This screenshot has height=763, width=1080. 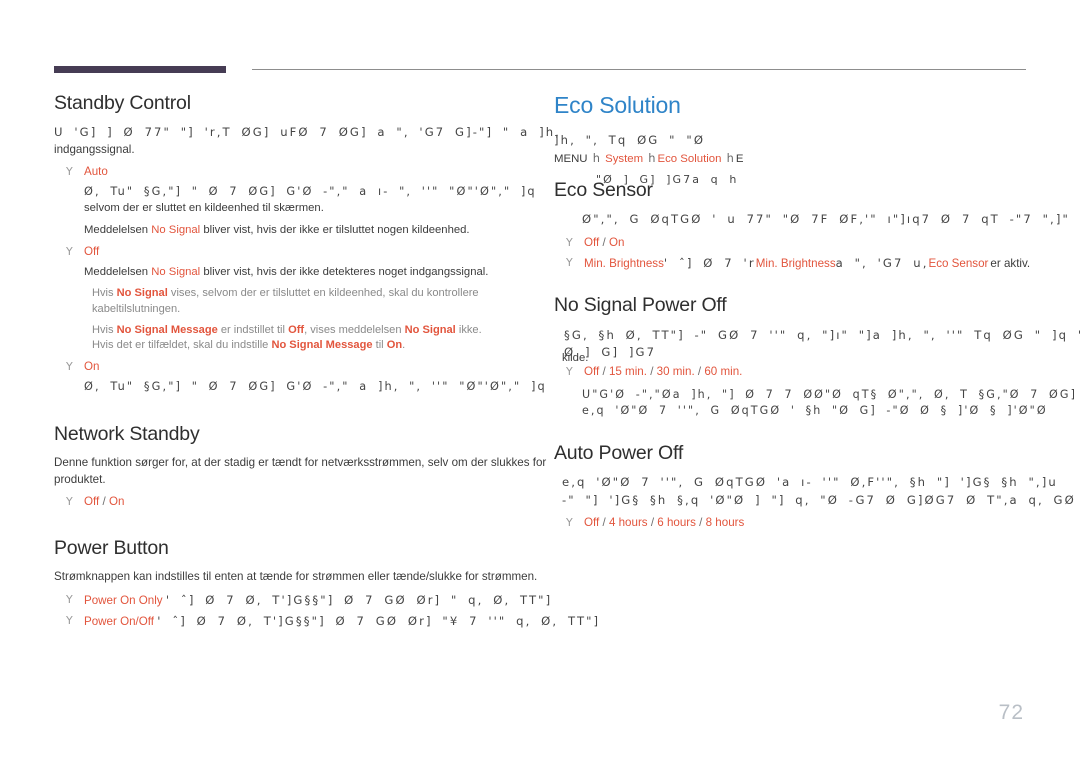 What do you see at coordinates (809, 523) in the screenshot?
I see `option-auto-power-off-values: Y Off / 4 hours / 6 hours / 8 hours` at bounding box center [809, 523].